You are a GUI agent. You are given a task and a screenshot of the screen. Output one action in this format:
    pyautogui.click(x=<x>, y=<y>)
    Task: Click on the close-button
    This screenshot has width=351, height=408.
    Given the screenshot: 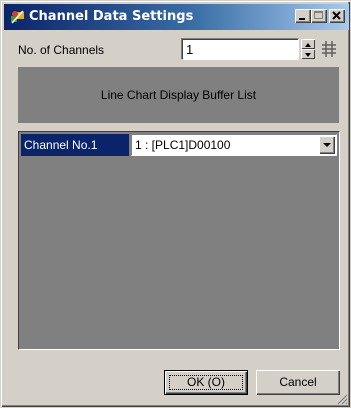 What is the action you would take?
    pyautogui.click(x=337, y=16)
    